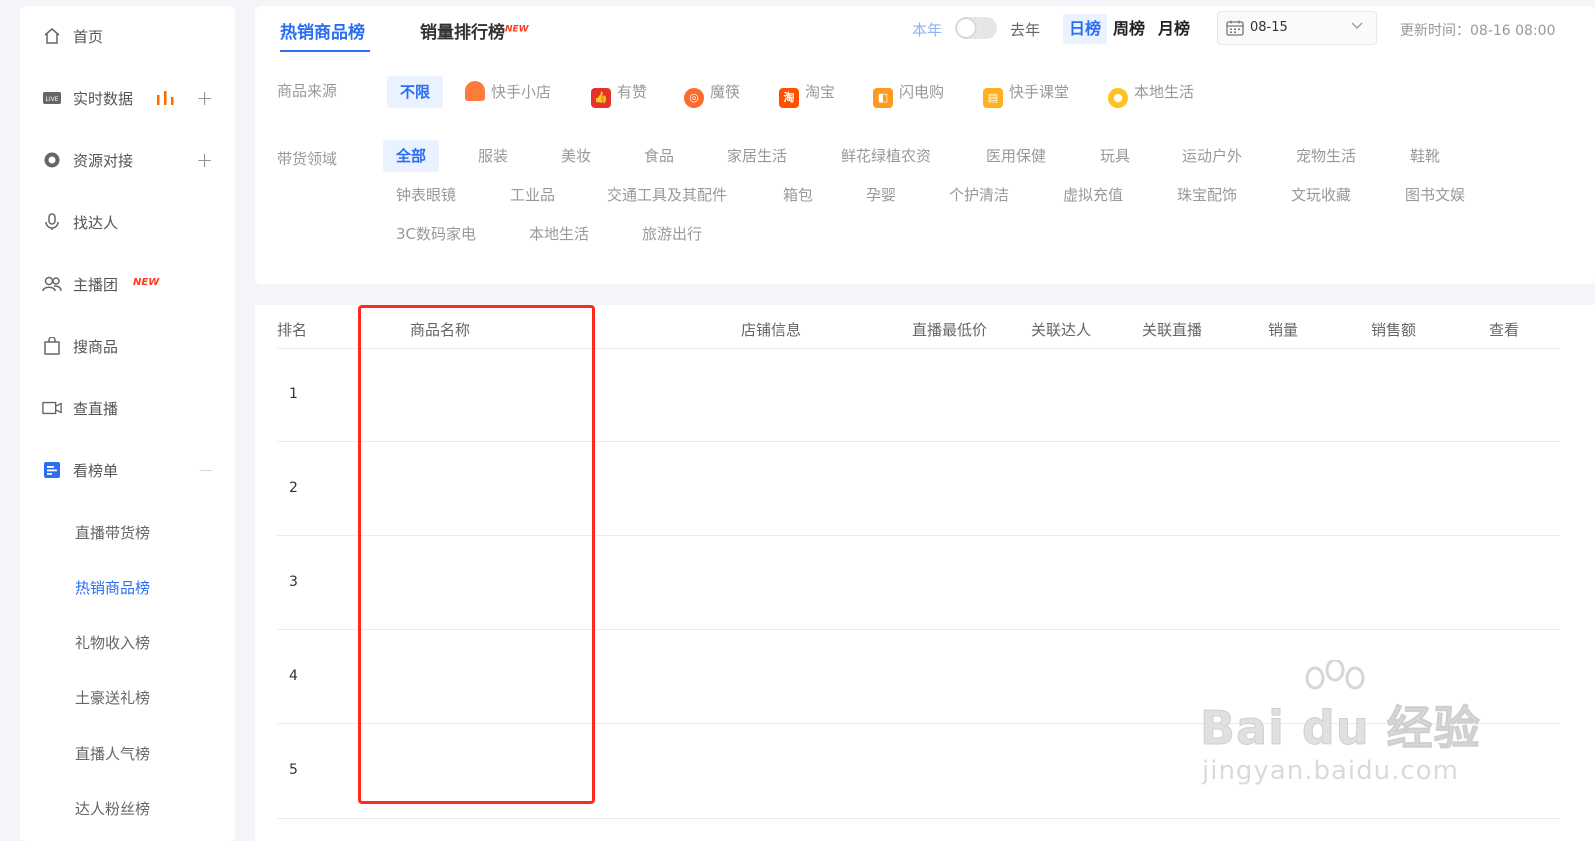 This screenshot has height=841, width=1595. Describe the element at coordinates (52, 98) in the screenshot. I see `live-icon: LIVE` at that location.